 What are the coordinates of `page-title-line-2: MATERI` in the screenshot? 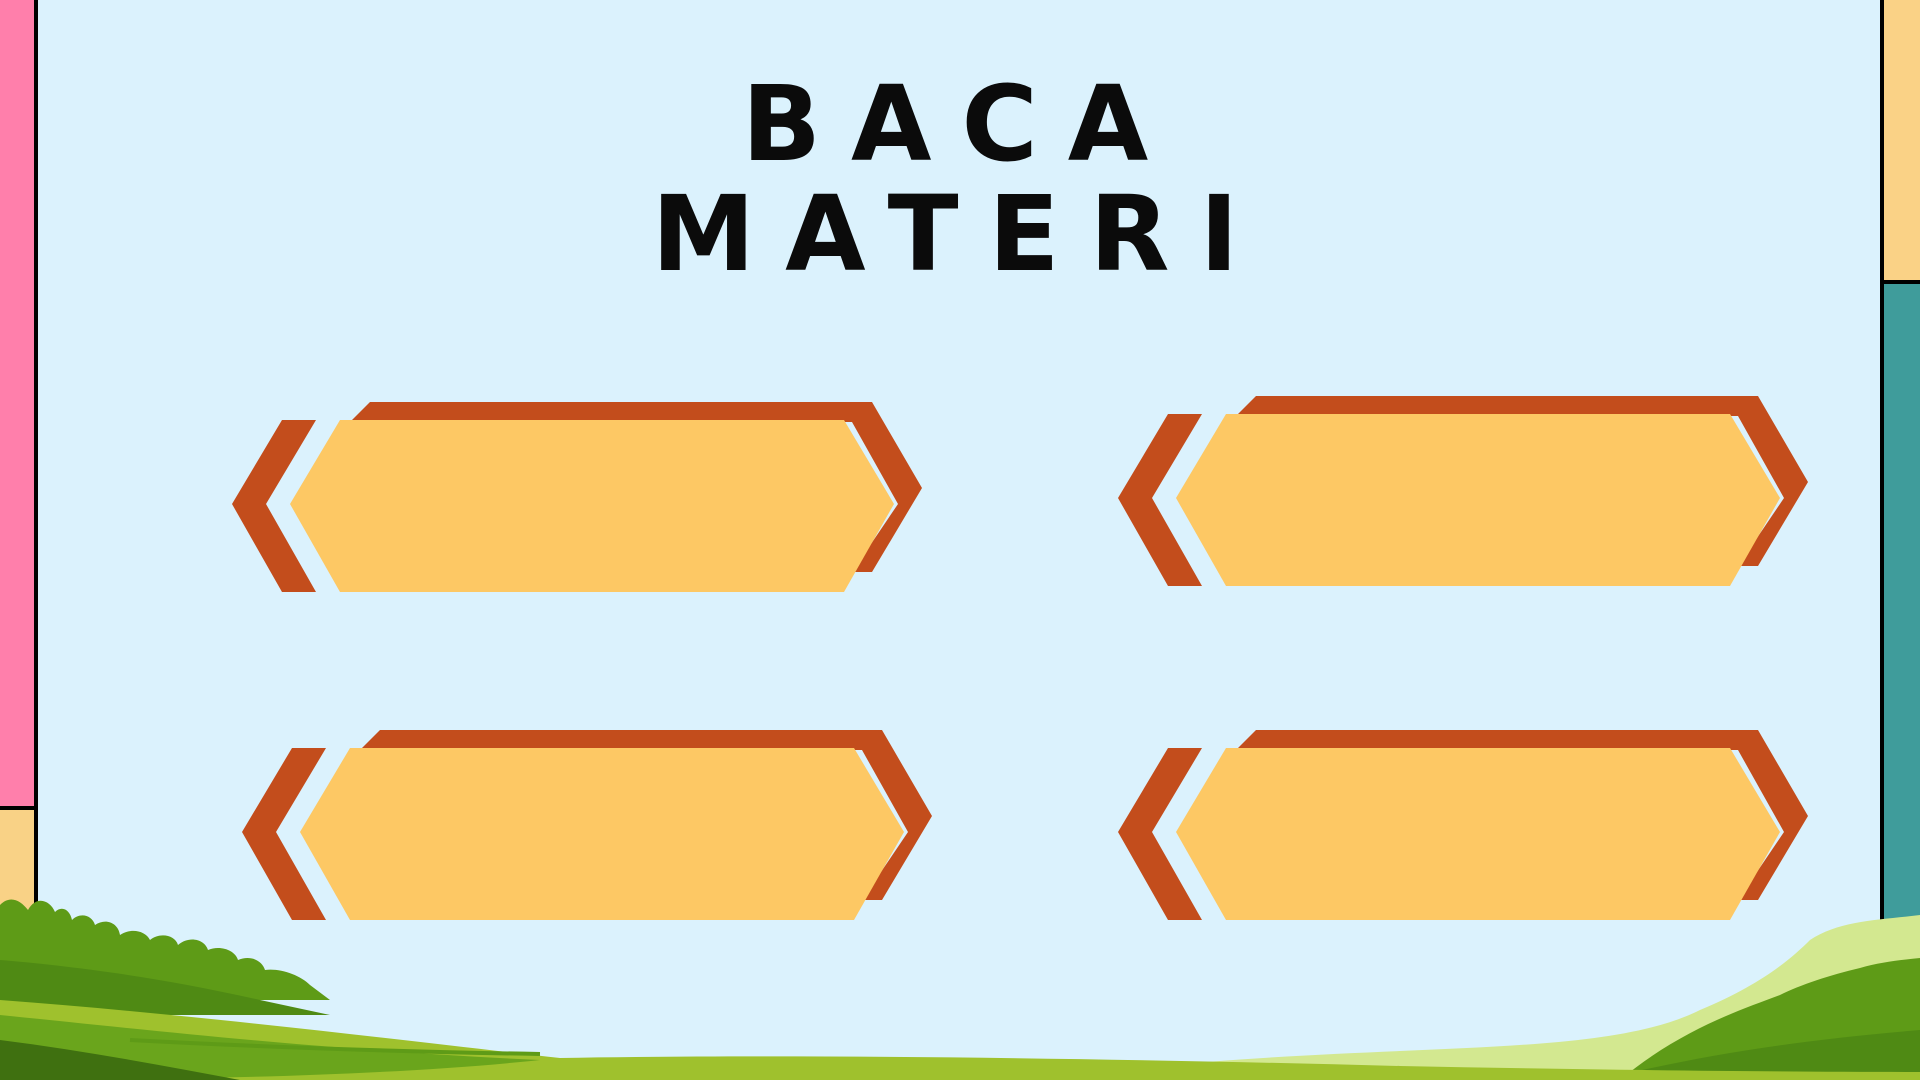 It's located at (960, 234).